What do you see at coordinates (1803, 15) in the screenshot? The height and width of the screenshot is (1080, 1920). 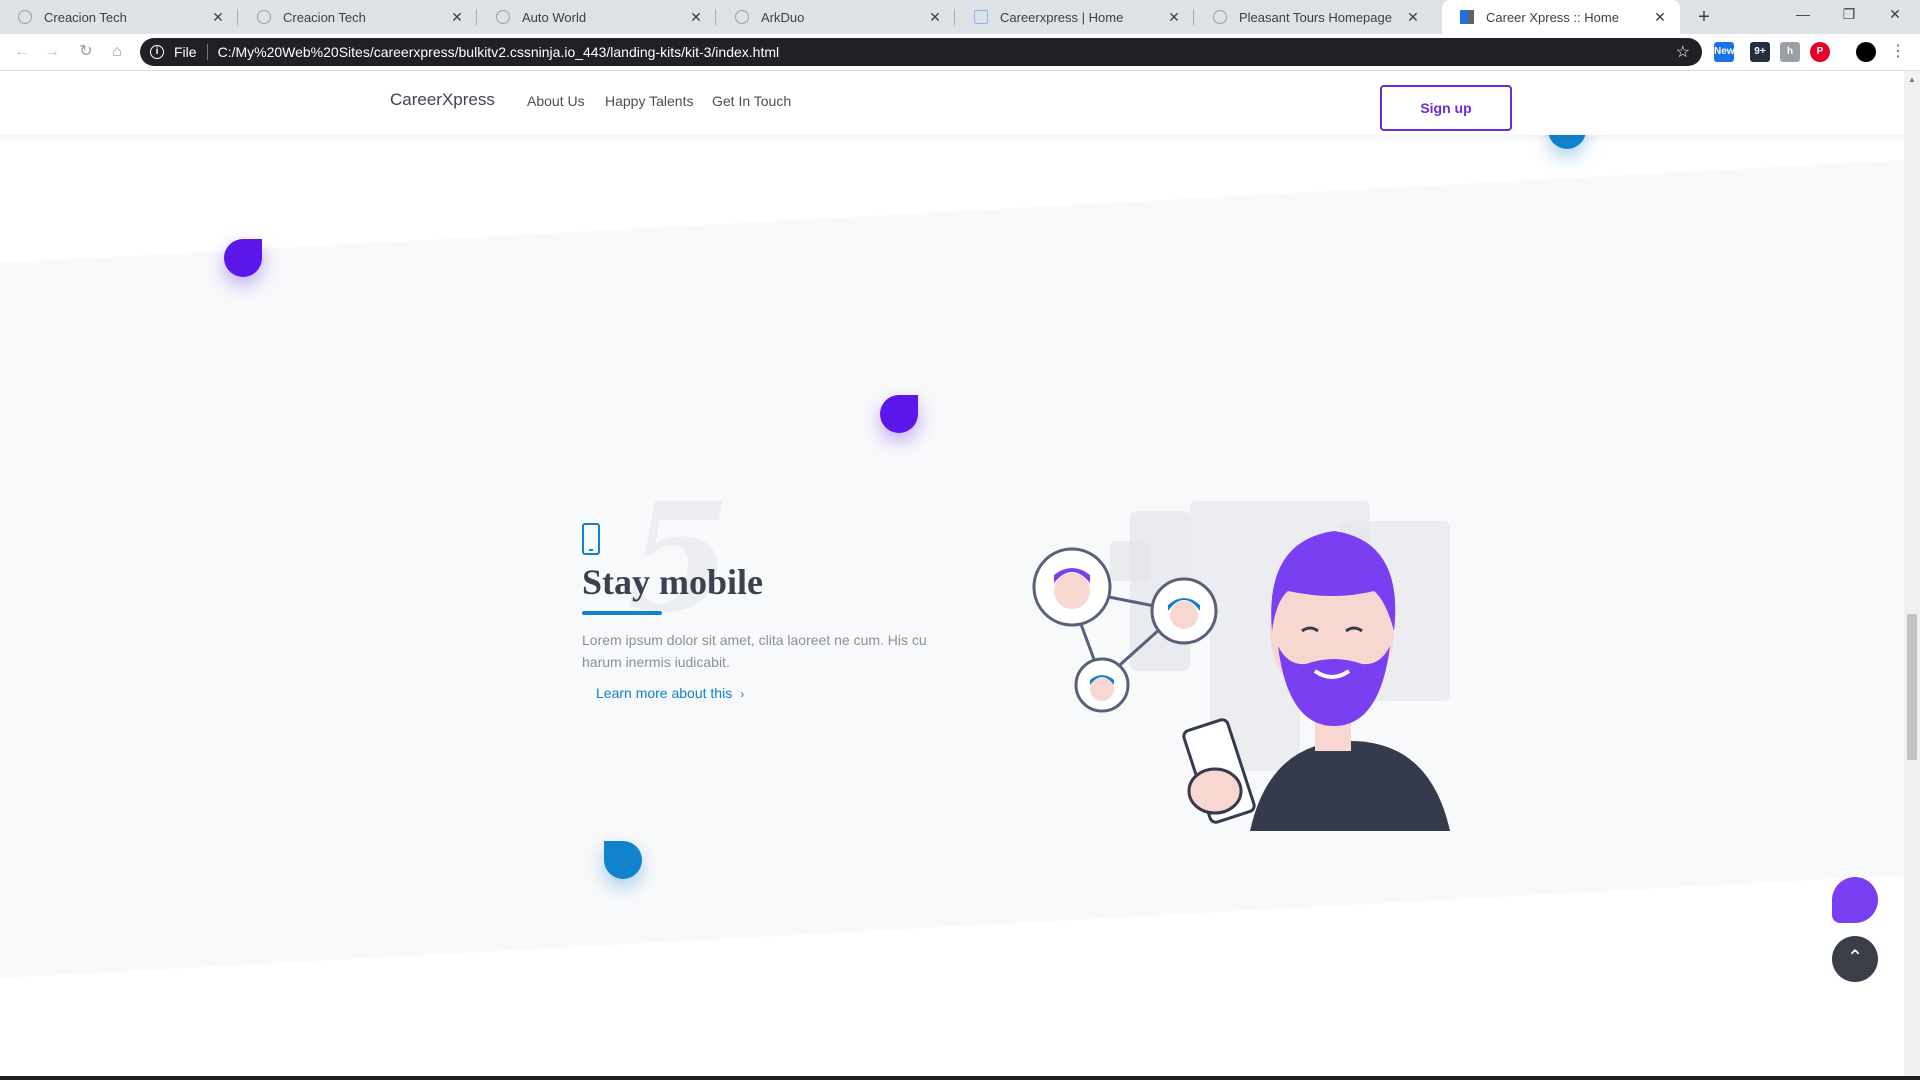 I see `minimize-button: —` at bounding box center [1803, 15].